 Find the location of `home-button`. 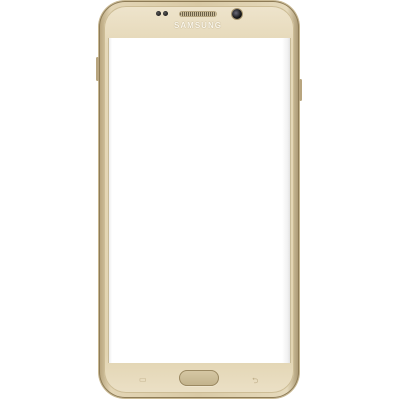

home-button is located at coordinates (199, 378).